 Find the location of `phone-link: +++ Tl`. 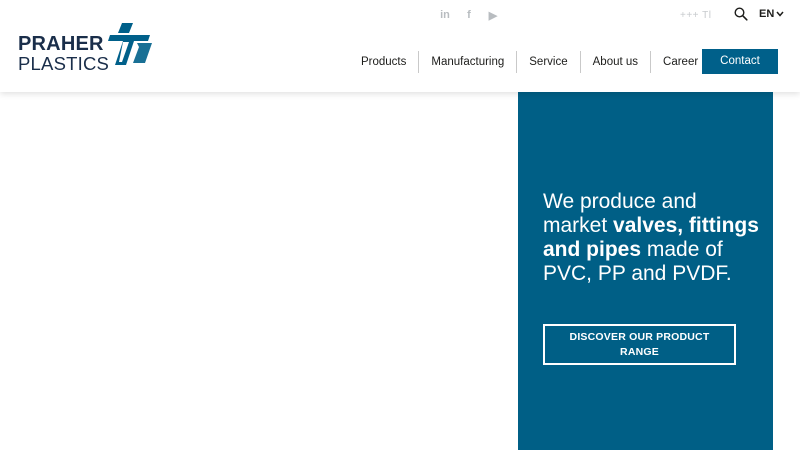

phone-link: +++ Tl is located at coordinates (695, 15).